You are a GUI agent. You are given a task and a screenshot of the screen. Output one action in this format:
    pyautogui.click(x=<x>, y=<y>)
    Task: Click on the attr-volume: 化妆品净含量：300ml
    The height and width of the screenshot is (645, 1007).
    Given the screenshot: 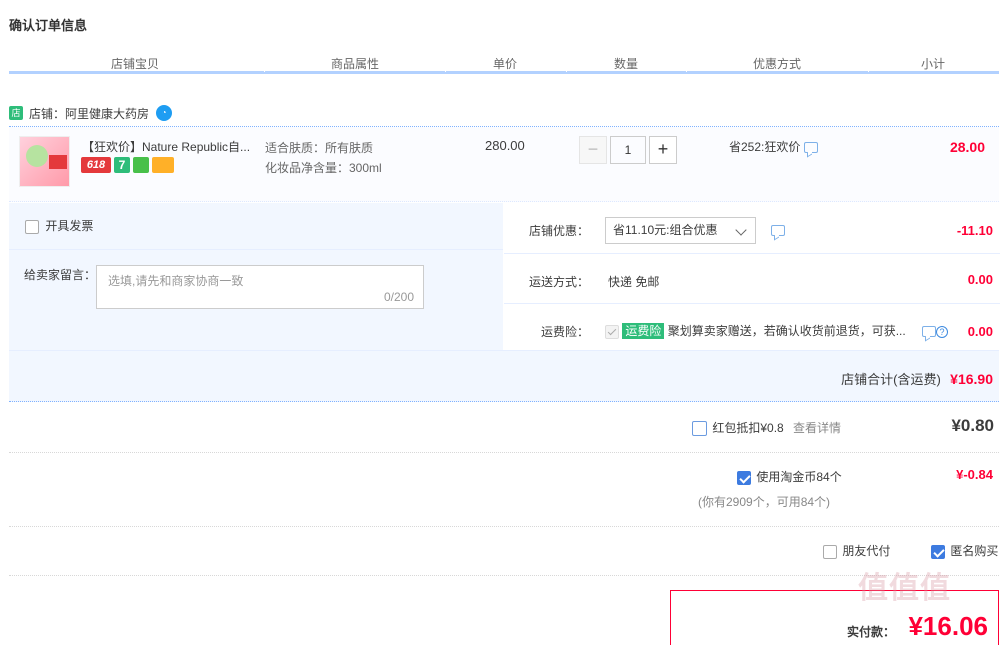 What is the action you would take?
    pyautogui.click(x=323, y=168)
    